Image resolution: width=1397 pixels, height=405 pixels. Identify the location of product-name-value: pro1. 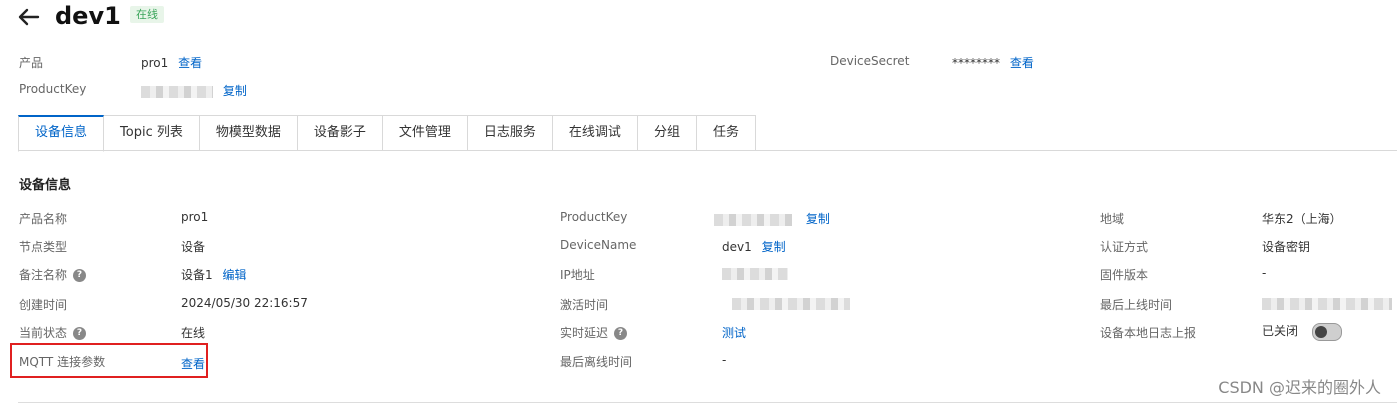
(195, 217).